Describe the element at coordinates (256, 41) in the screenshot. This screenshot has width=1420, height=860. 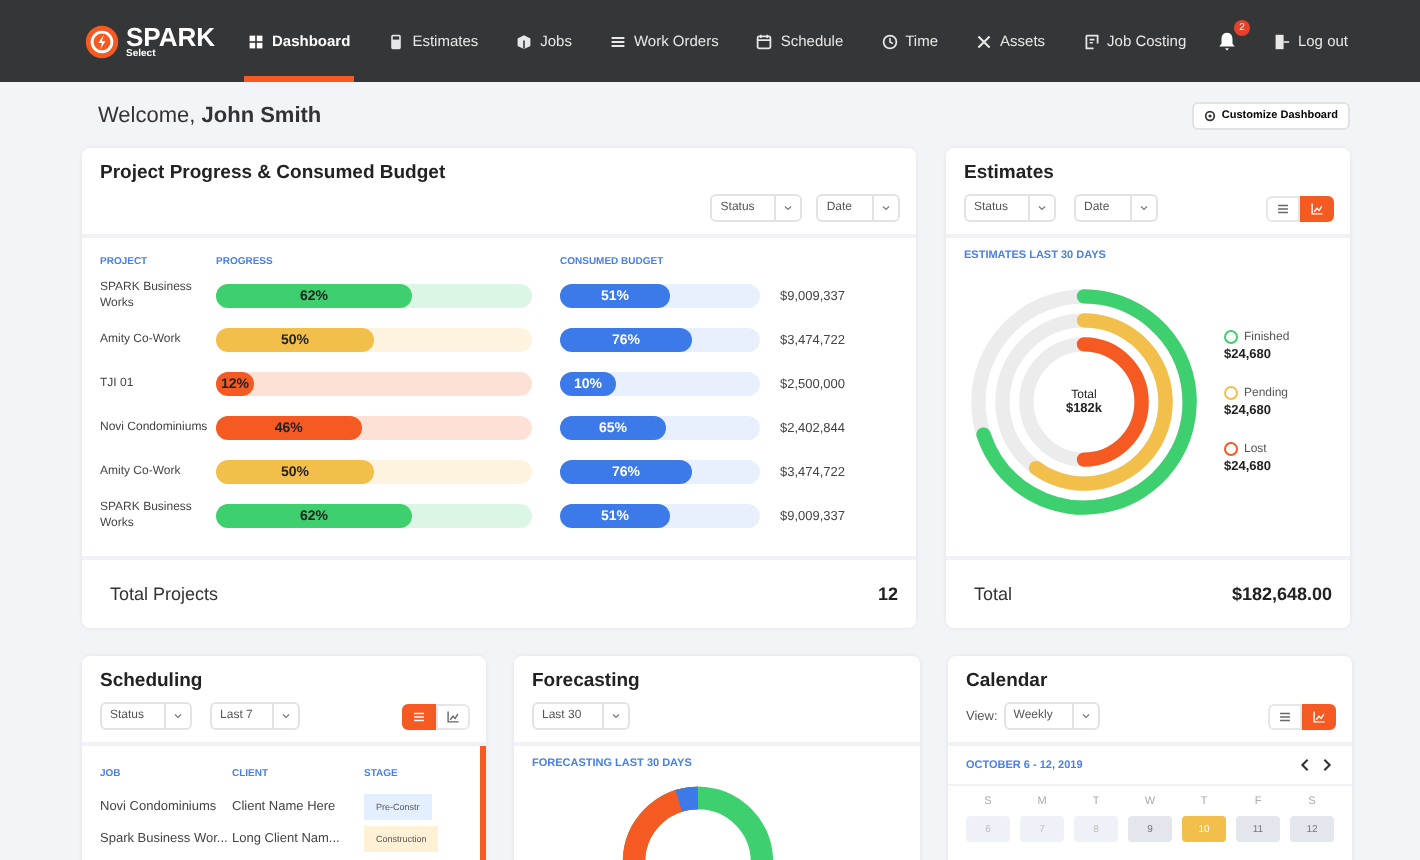
I see `grid-icon` at that location.